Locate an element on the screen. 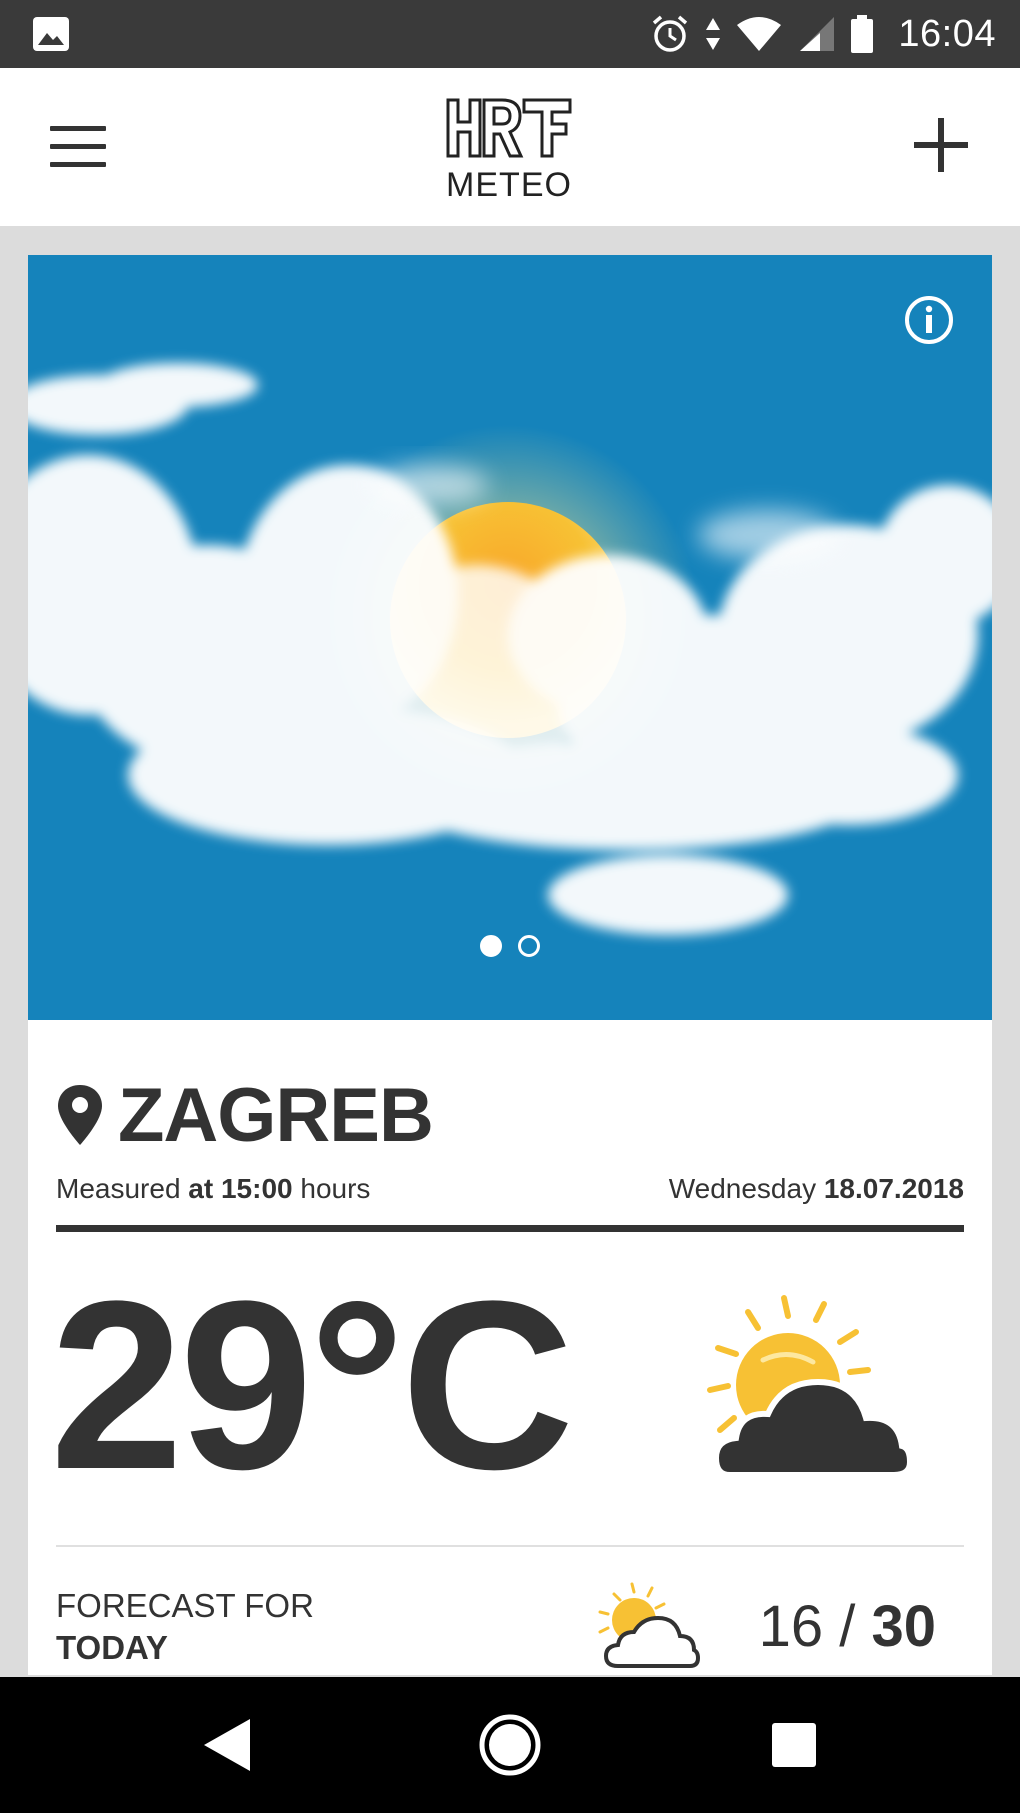 The width and height of the screenshot is (1020, 1813). clock: 16:04 is located at coordinates (947, 33).